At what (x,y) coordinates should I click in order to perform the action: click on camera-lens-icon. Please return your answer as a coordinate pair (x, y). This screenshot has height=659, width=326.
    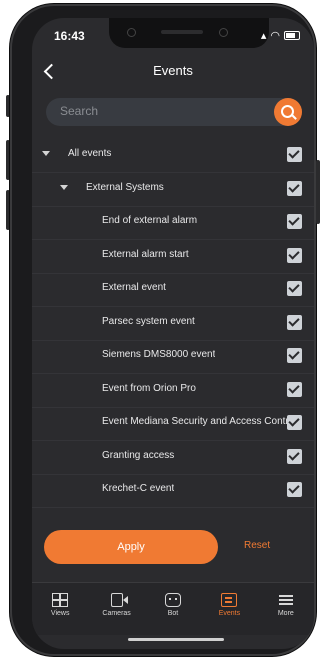
    Looking at the image, I should click on (223, 32).